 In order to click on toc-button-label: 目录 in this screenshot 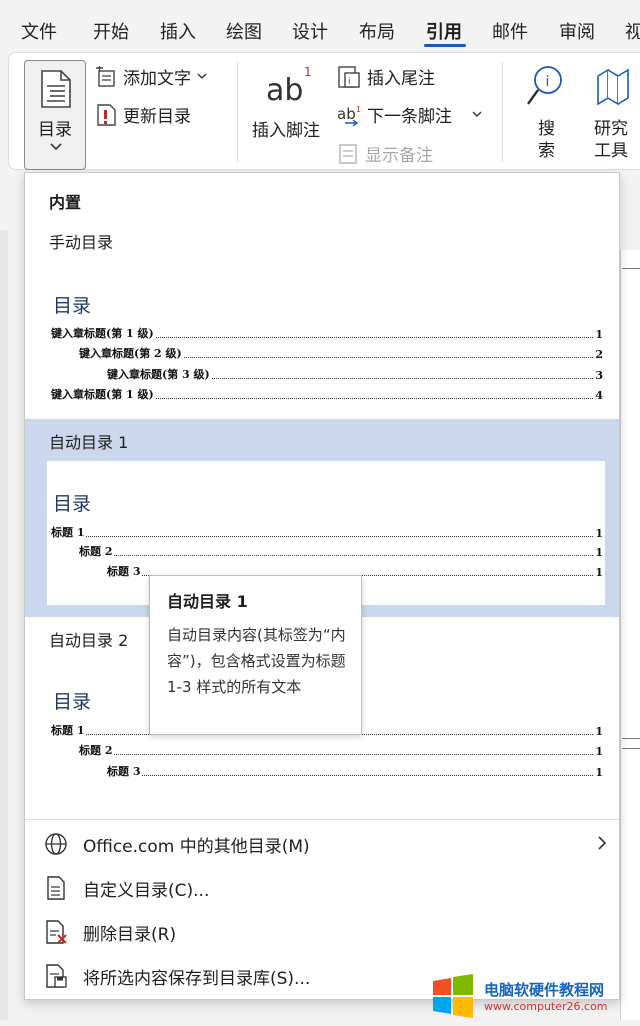, I will do `click(55, 130)`.